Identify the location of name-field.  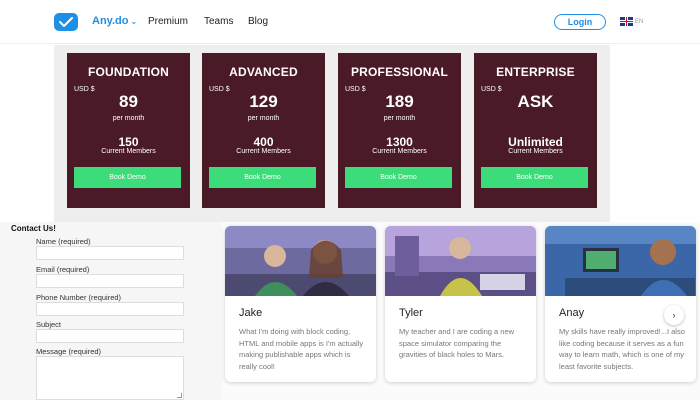
(110, 253).